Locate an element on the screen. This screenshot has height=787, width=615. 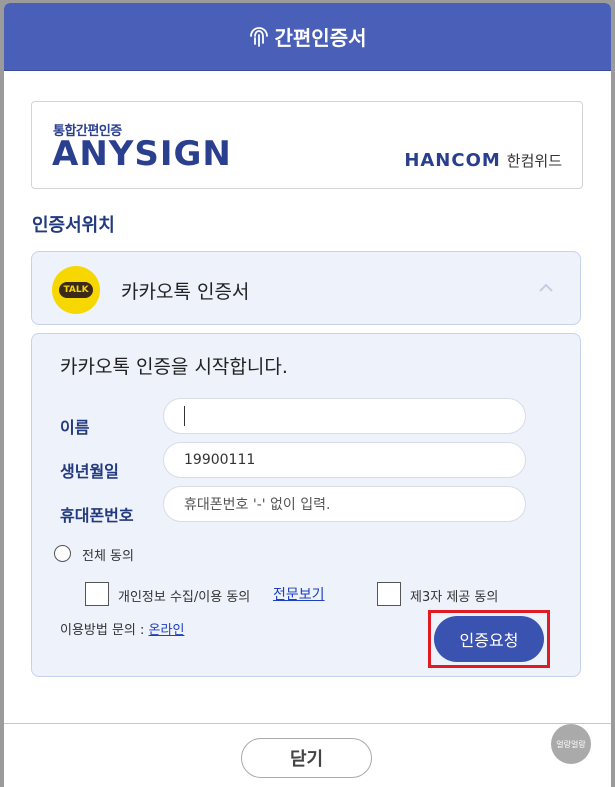
modal-title: 간편인증서 is located at coordinates (320, 38).